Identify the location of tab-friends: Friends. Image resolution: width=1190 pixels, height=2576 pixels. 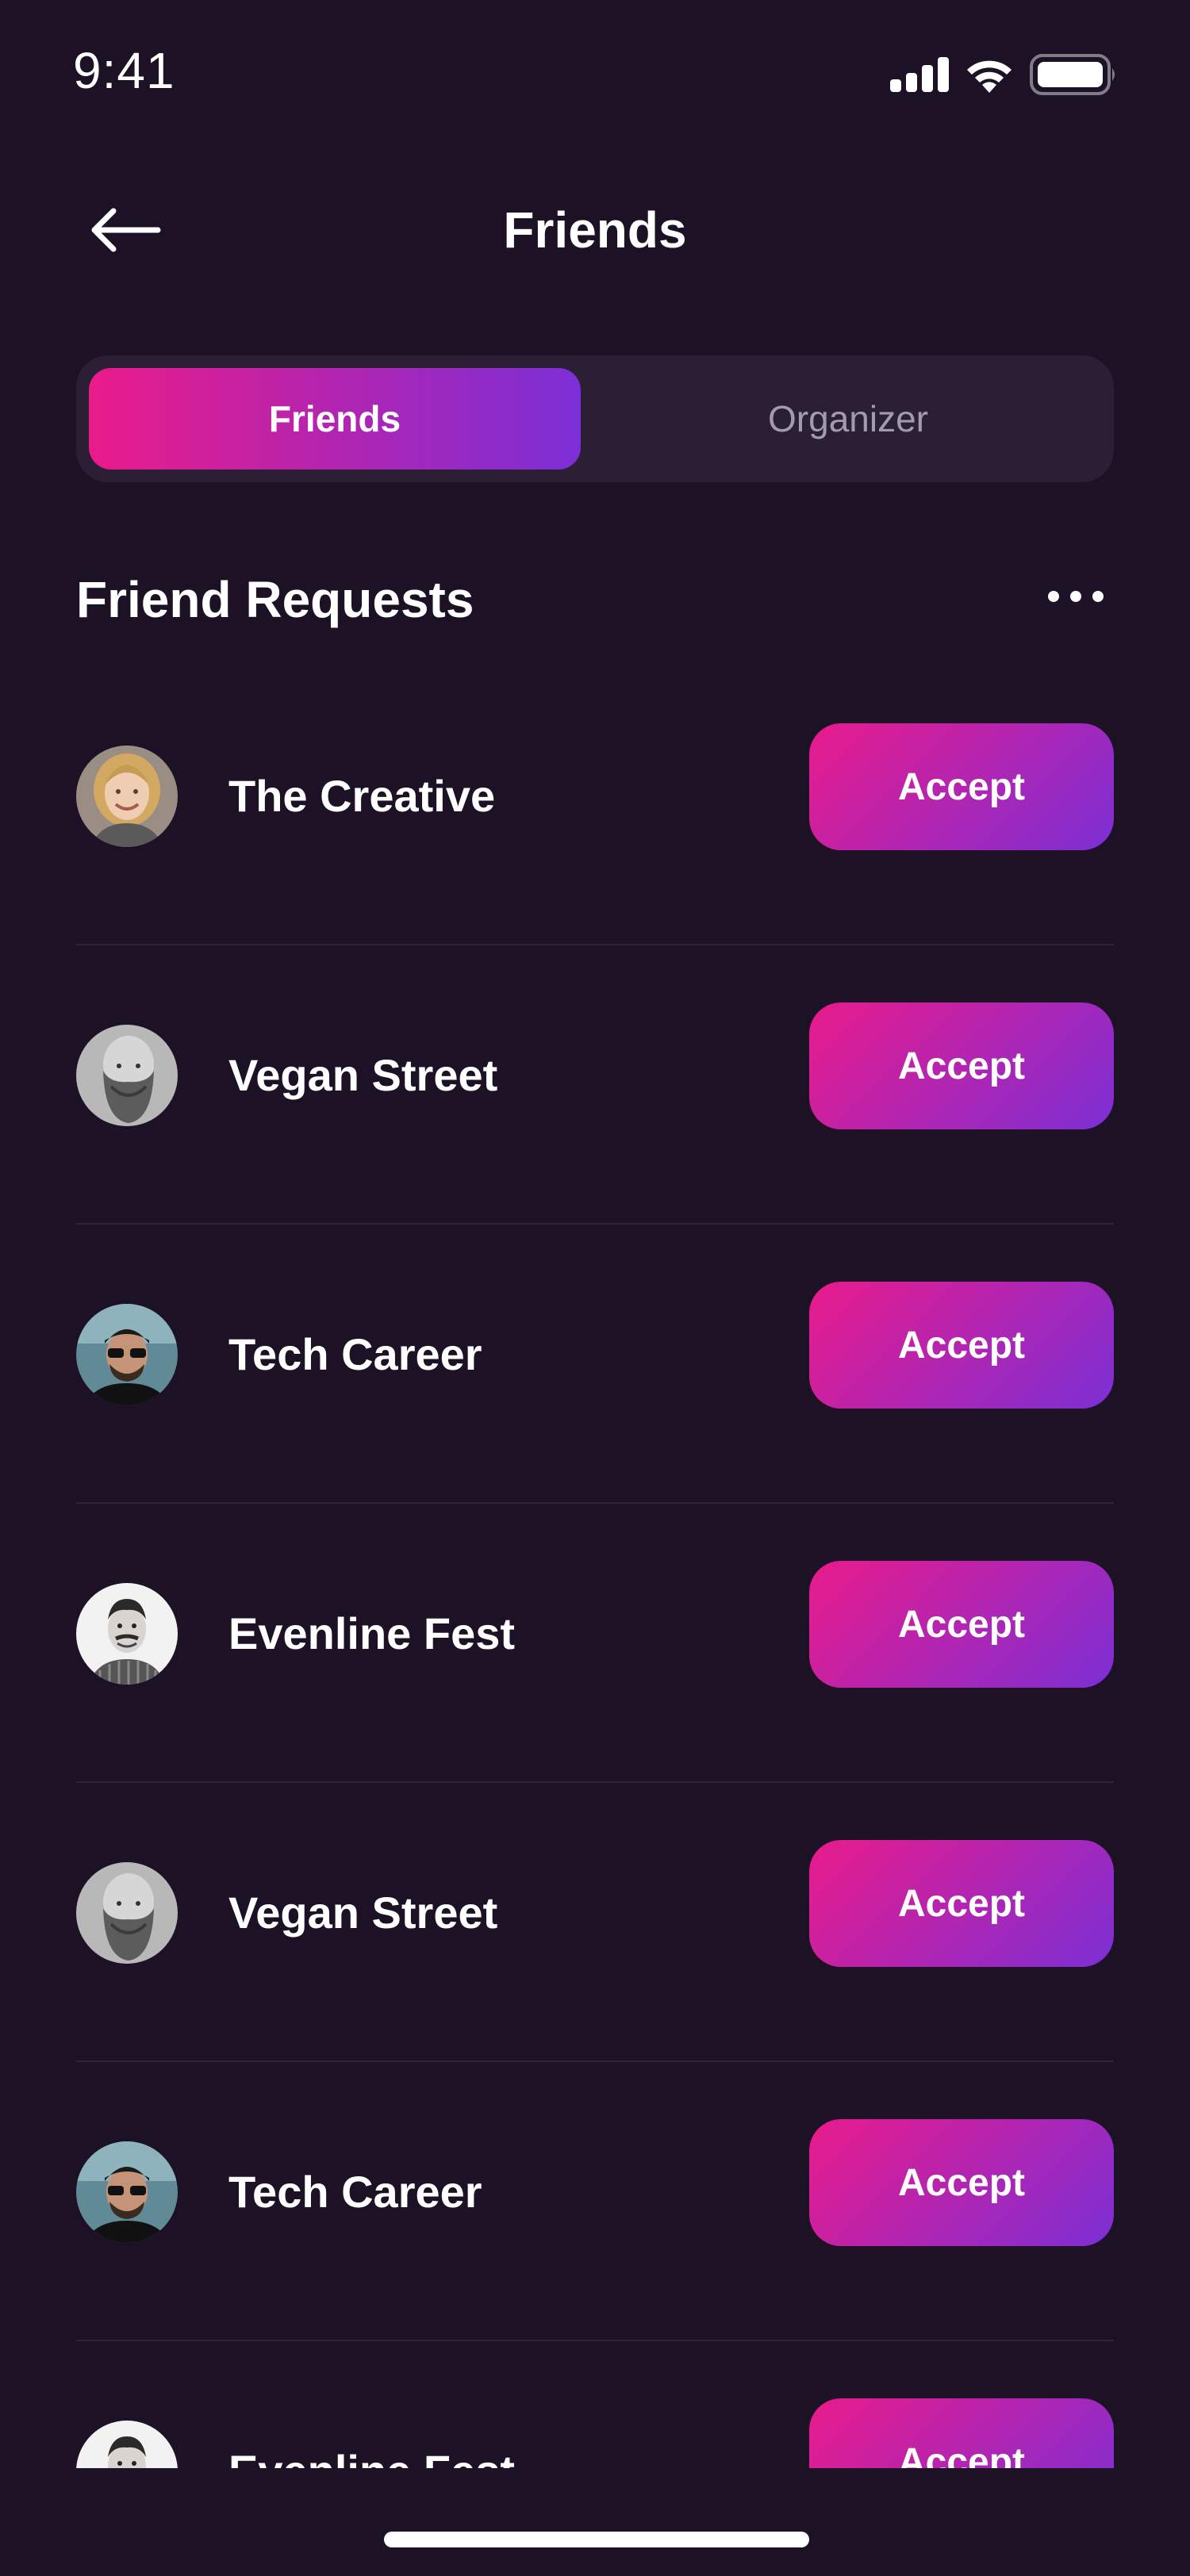
(335, 419).